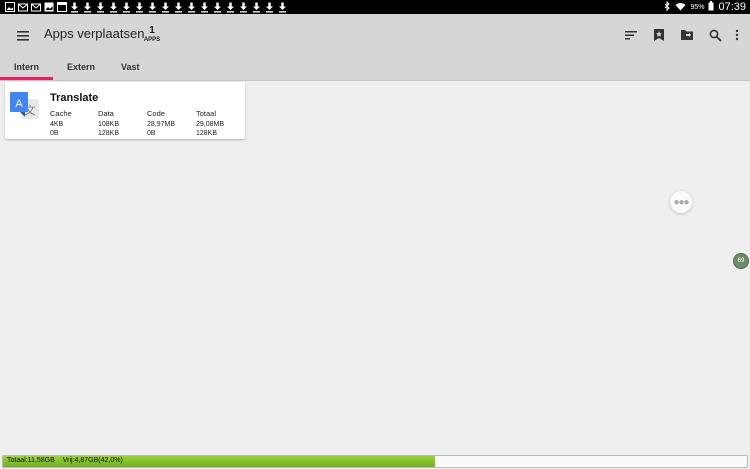  Describe the element at coordinates (26, 78) in the screenshot. I see `active-tab-indicator` at that location.